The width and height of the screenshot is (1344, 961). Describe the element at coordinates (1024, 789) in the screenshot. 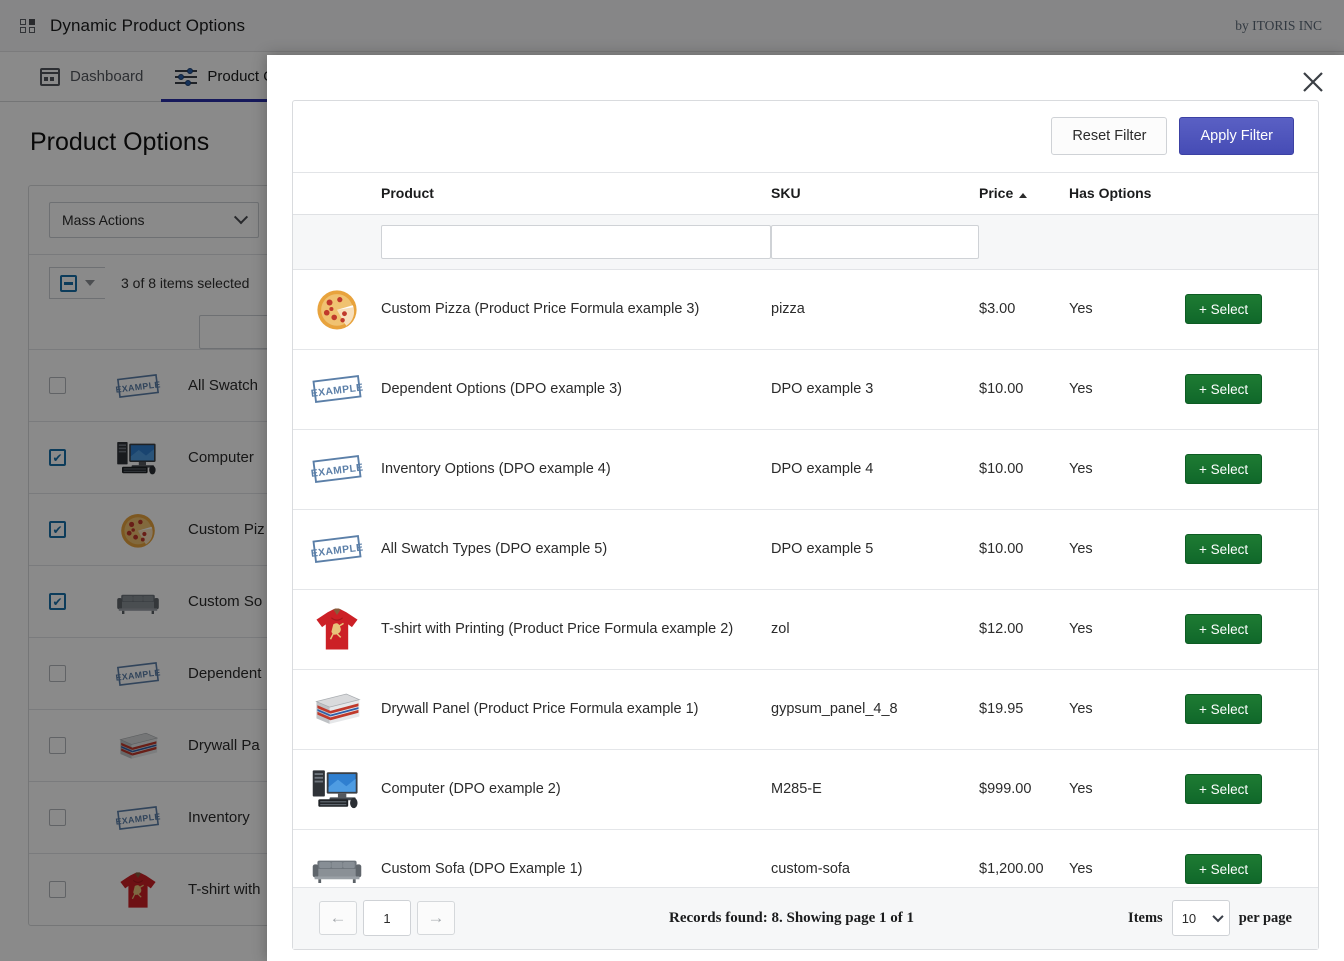

I see `cell-price: $999.00` at that location.